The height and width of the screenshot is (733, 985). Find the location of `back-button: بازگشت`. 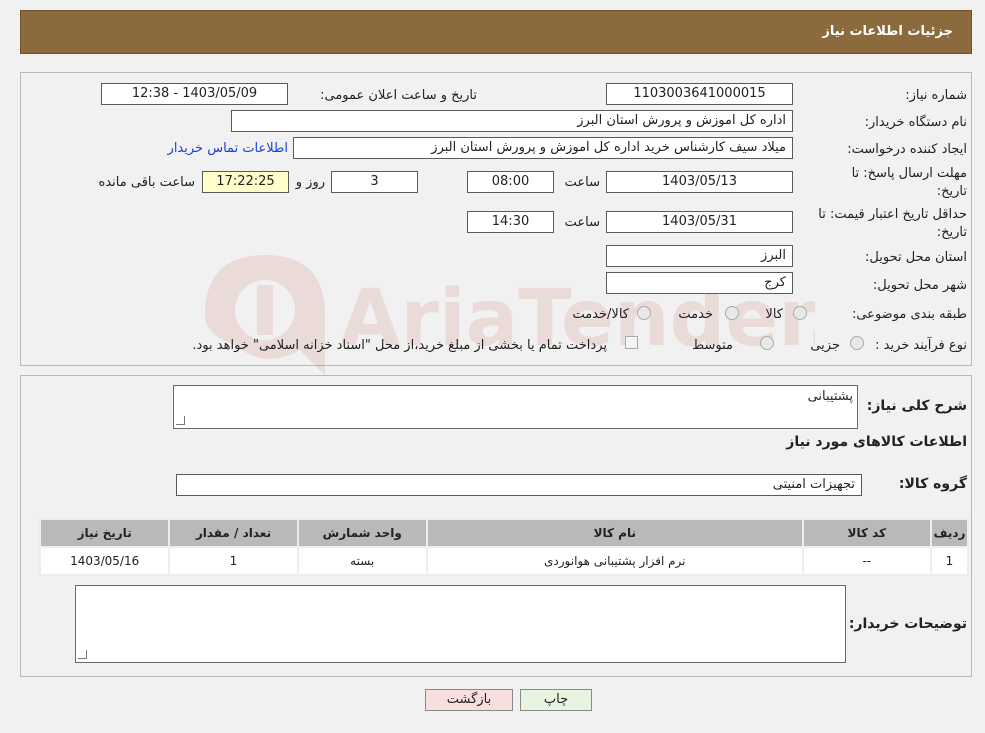

back-button: بازگشت is located at coordinates (469, 700).